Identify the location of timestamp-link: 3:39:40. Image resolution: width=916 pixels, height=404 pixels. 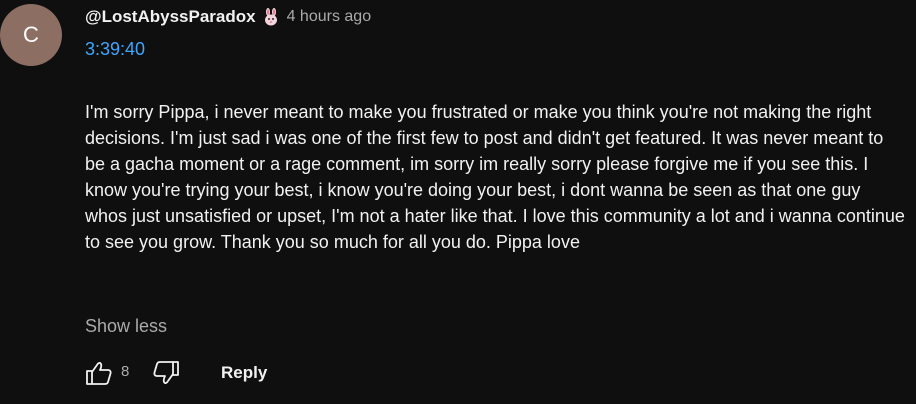
(115, 49).